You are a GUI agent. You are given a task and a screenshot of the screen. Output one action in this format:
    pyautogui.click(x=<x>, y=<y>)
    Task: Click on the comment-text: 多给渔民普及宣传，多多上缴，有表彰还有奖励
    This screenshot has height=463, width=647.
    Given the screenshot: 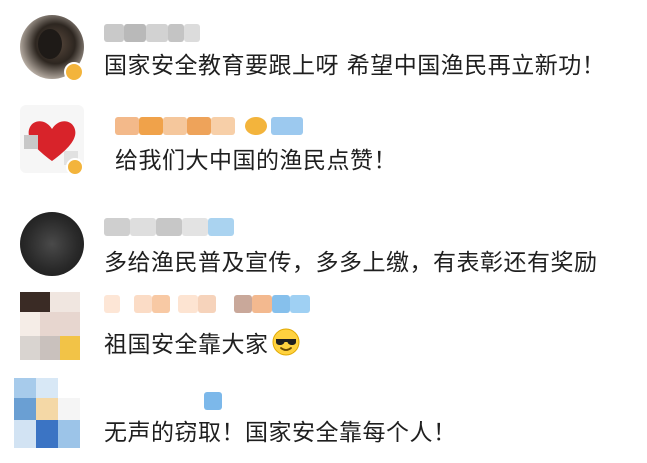 What is the action you would take?
    pyautogui.click(x=351, y=263)
    